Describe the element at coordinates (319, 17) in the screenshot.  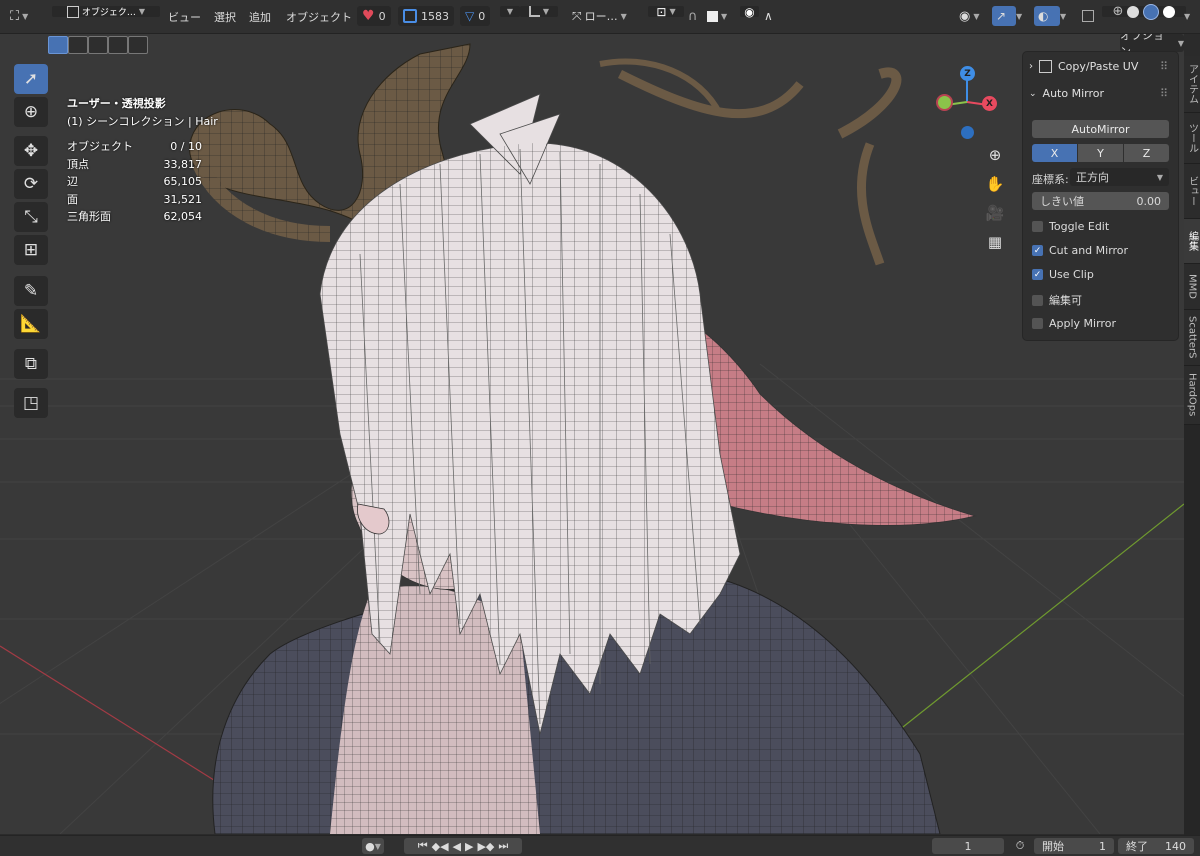
I see `menu-object: オブジェクト` at that location.